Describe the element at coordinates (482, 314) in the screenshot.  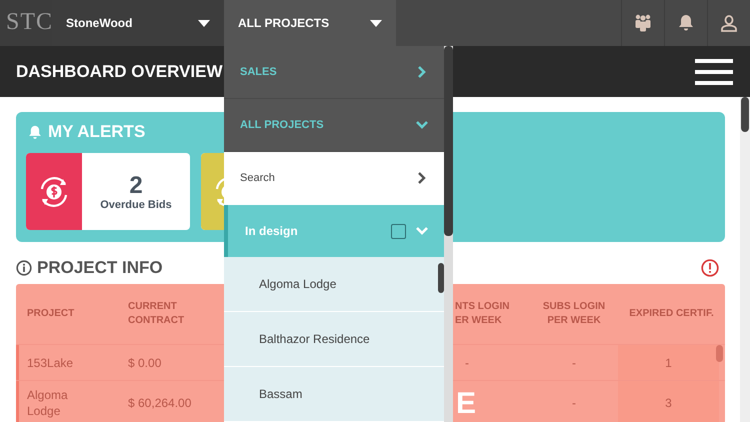
I see `column-header: NTS LOGIN ER WEEK` at that location.